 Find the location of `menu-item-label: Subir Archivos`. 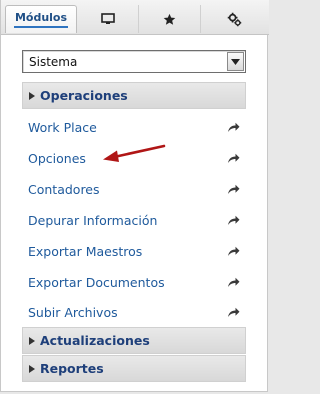

menu-item-label: Subir Archivos is located at coordinates (73, 312).